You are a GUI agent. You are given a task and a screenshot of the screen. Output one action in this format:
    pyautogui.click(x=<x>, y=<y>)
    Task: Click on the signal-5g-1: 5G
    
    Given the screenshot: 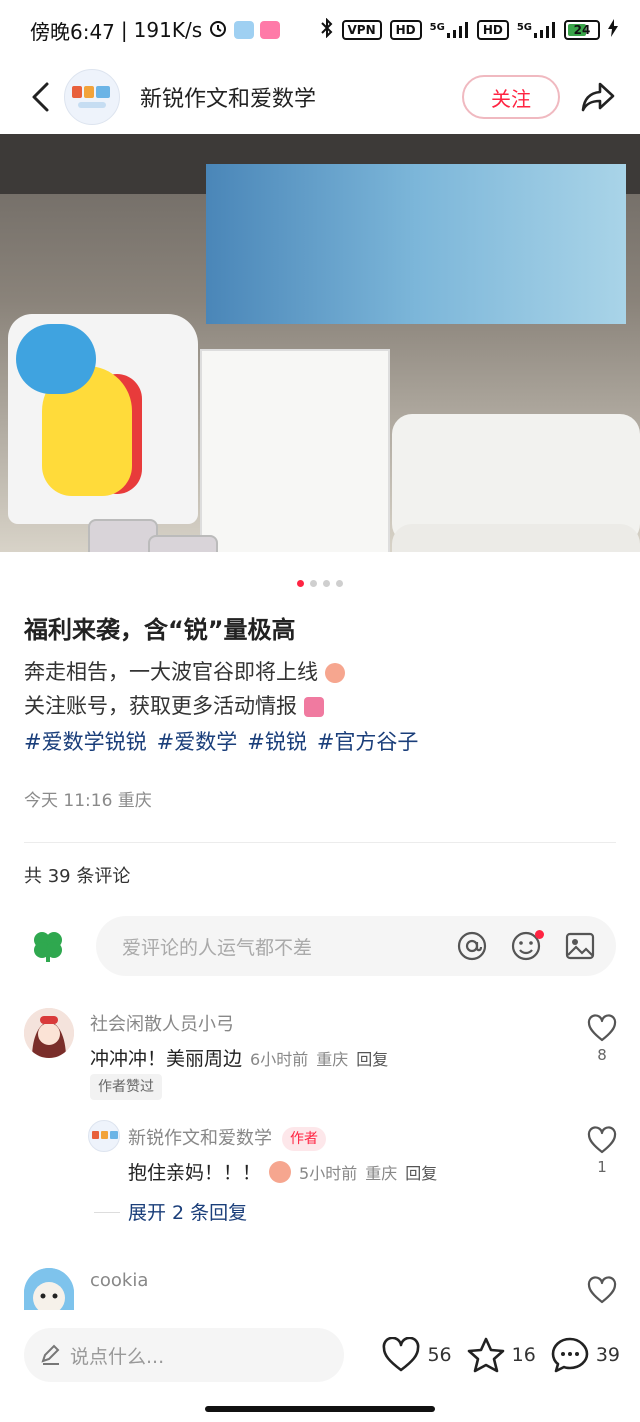 What is the action you would take?
    pyautogui.click(x=449, y=30)
    